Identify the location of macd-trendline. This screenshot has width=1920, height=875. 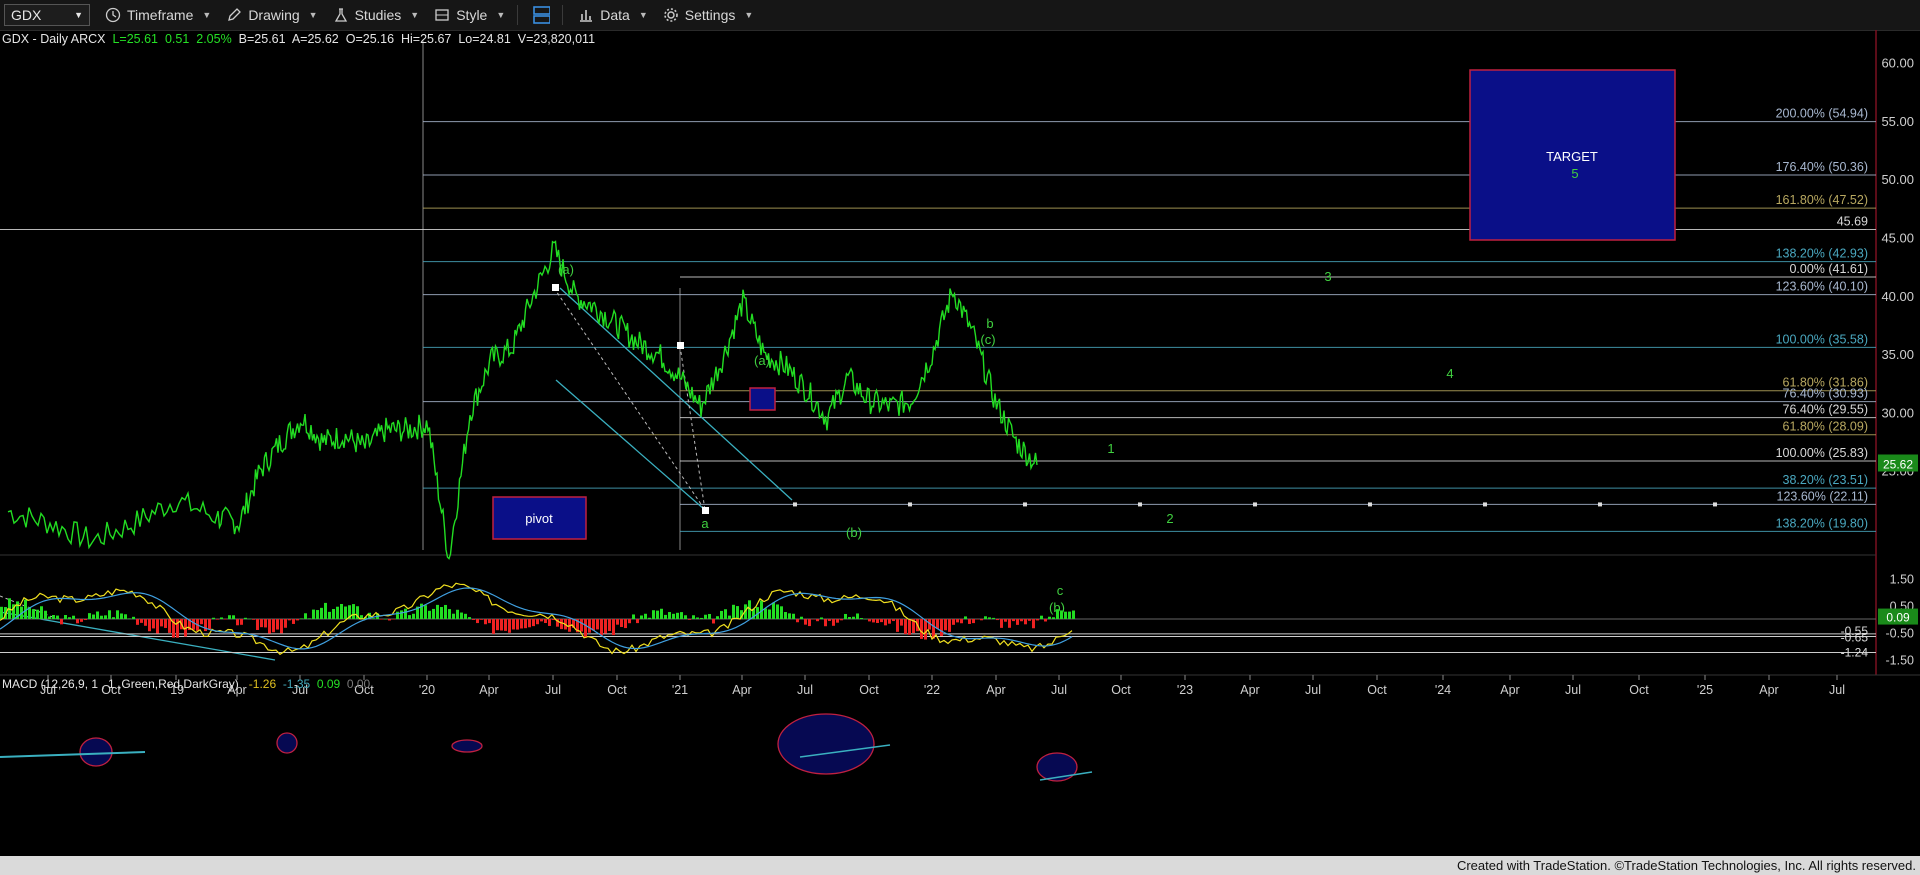
(73, 754).